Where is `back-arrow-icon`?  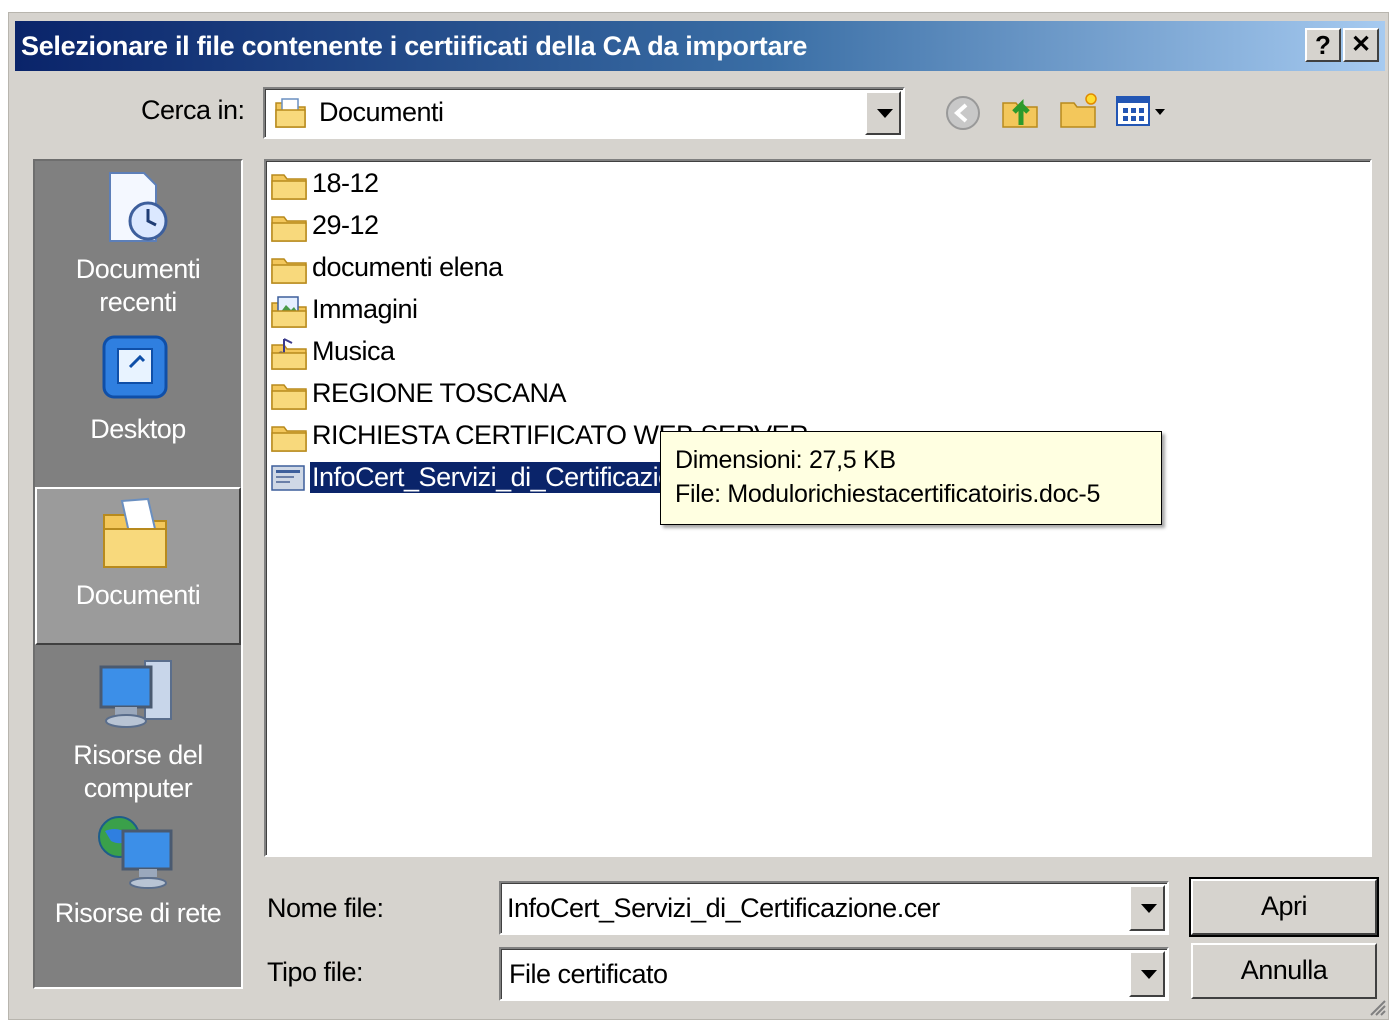 back-arrow-icon is located at coordinates (963, 113).